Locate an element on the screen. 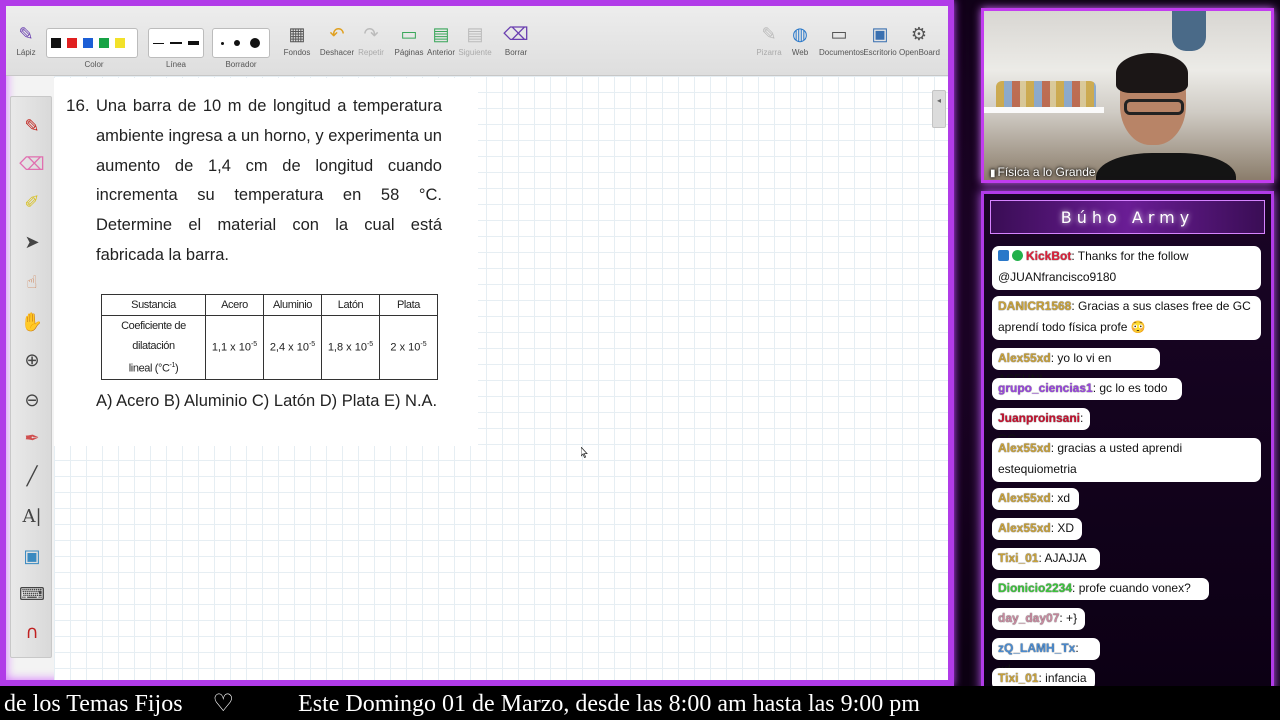 The width and height of the screenshot is (1280, 720). row-label-cell: Coeficiente de dilatación lineal (°C-1) is located at coordinates (153, 347).